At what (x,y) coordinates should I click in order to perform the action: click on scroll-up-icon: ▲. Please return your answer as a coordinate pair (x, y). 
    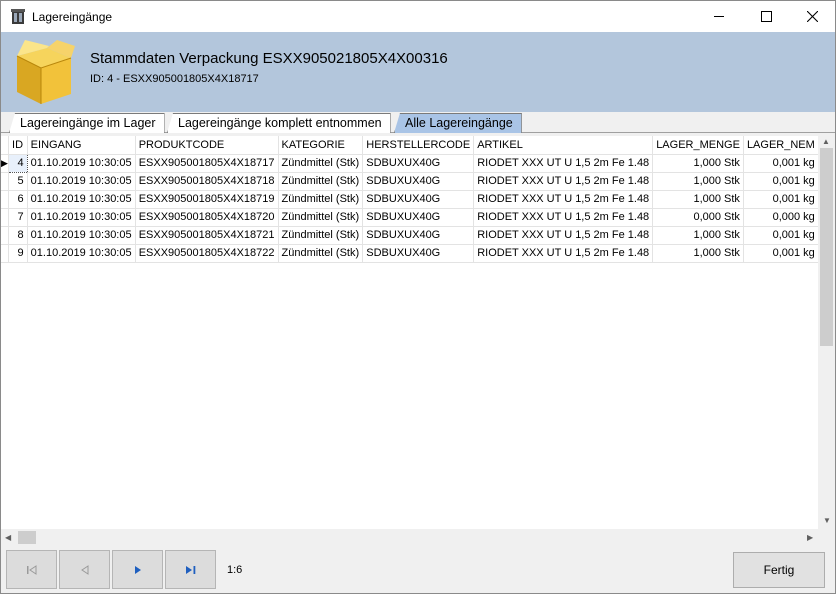
    Looking at the image, I should click on (826, 141).